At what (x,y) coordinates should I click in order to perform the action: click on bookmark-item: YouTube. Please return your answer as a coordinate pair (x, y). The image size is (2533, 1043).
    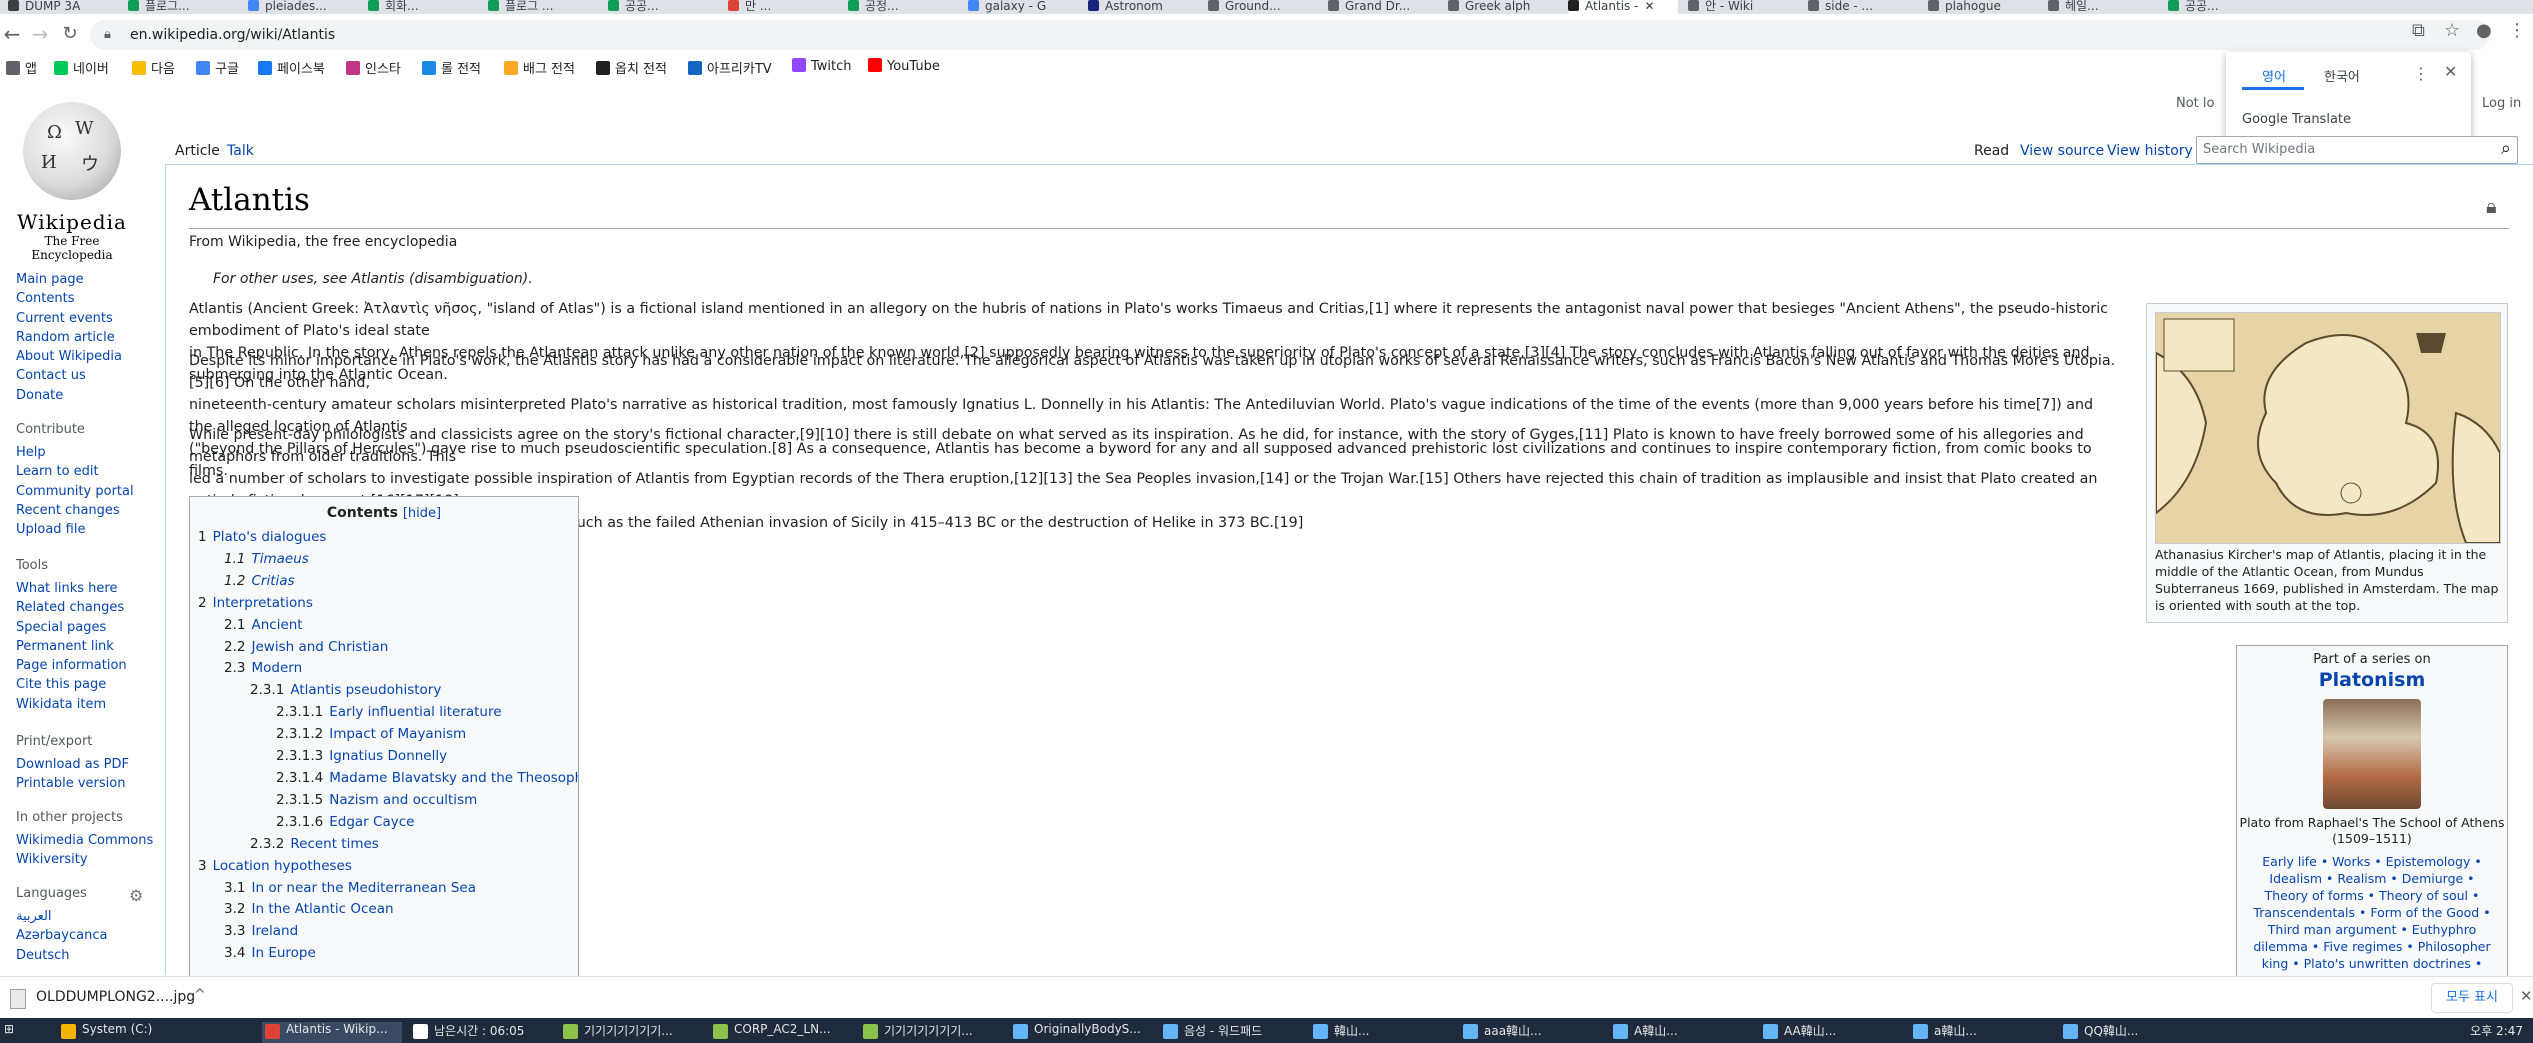
    Looking at the image, I should click on (904, 66).